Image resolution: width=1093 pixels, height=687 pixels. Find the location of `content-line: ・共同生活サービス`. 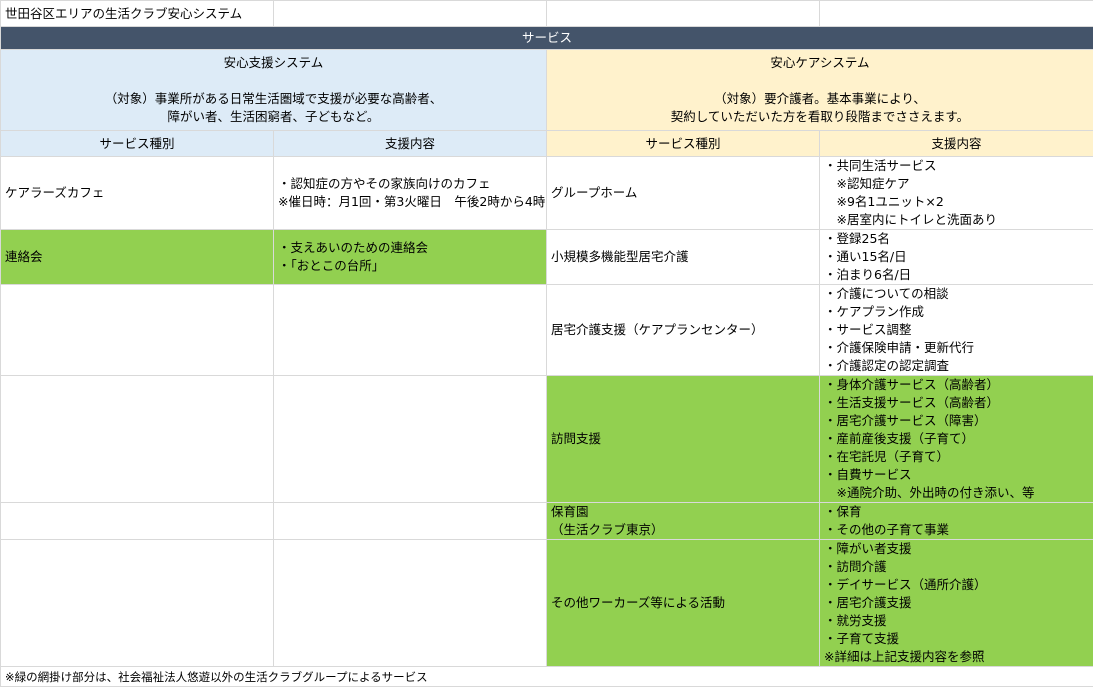

content-line: ・共同生活サービス is located at coordinates (956, 166).